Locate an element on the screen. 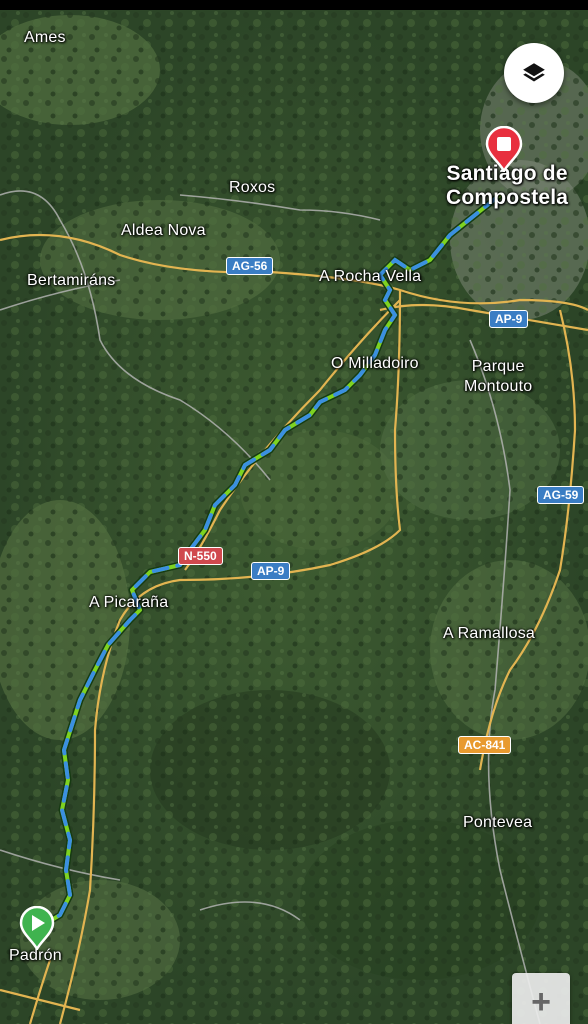  place-label-o-milladoiro: O Milladoiro is located at coordinates (375, 363).